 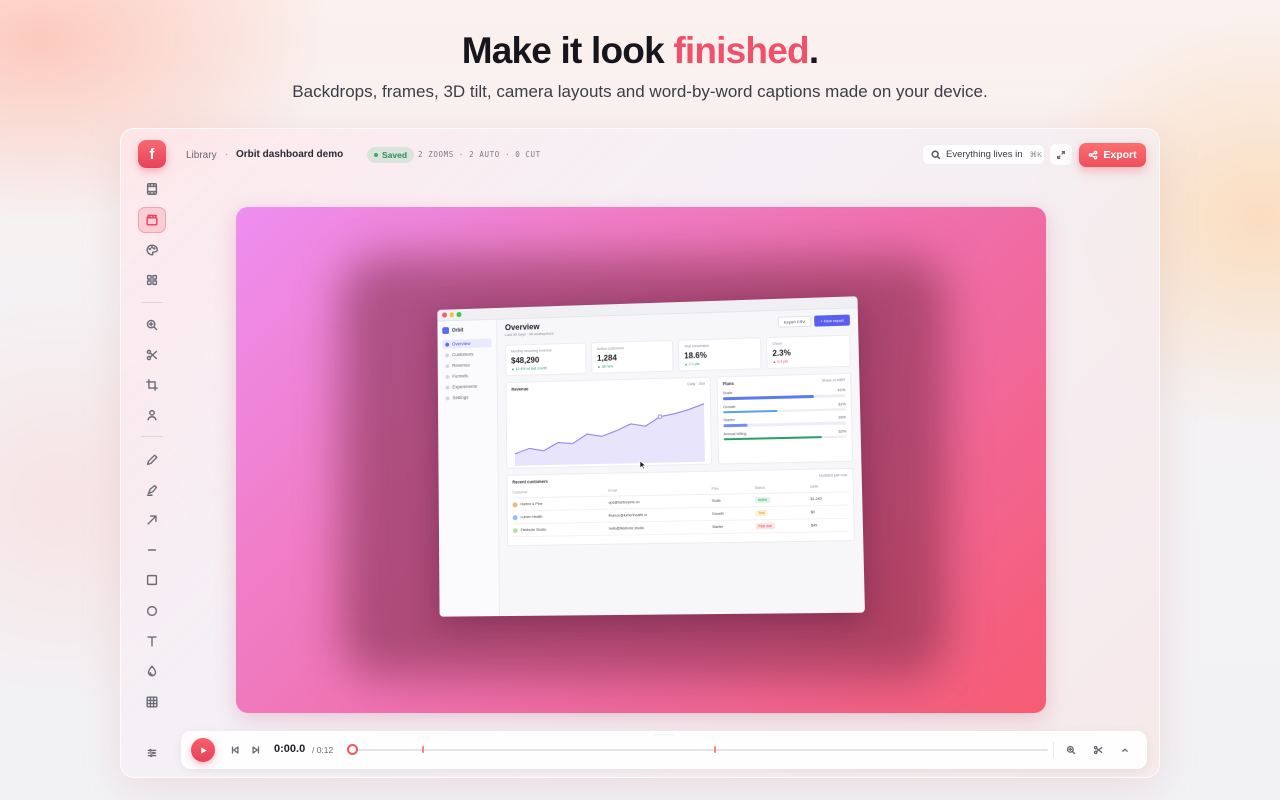 I want to click on kpi-card: Trial conversion 18.6% ▲ 2.1 pts, so click(x=719, y=354).